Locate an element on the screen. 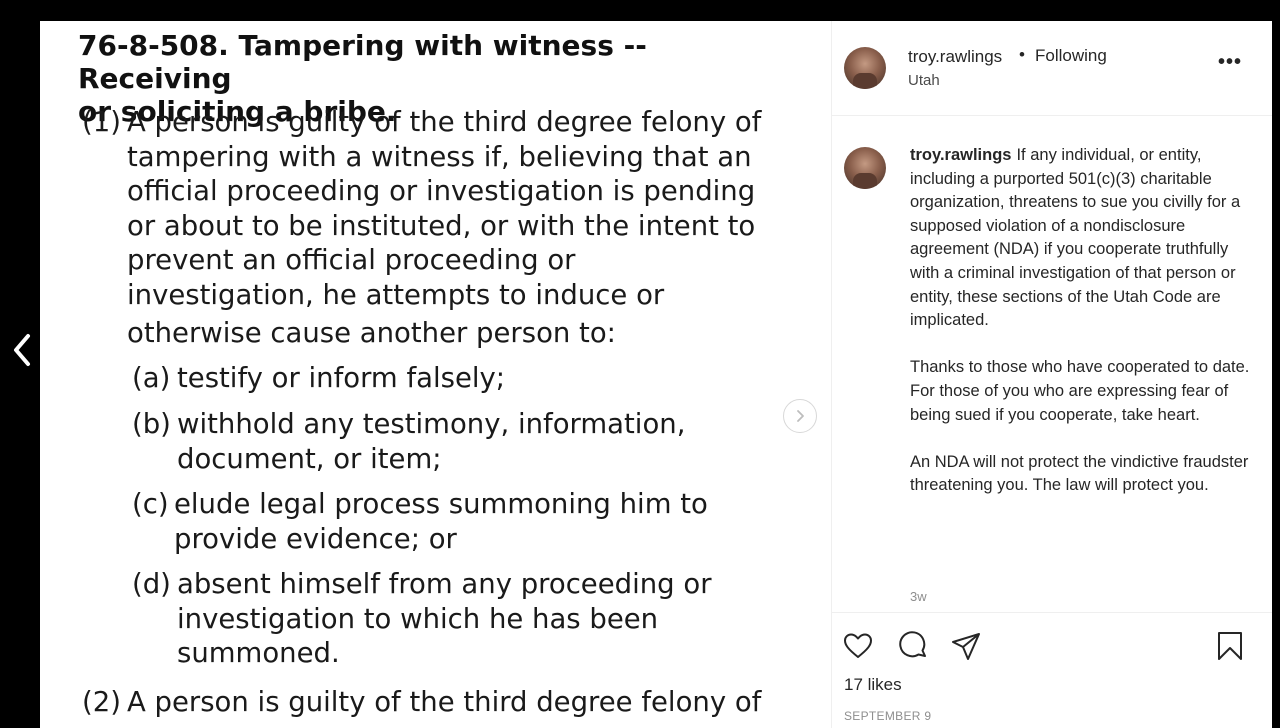 The width and height of the screenshot is (1280, 728). text-line: testify or inform falsely; is located at coordinates (341, 378).